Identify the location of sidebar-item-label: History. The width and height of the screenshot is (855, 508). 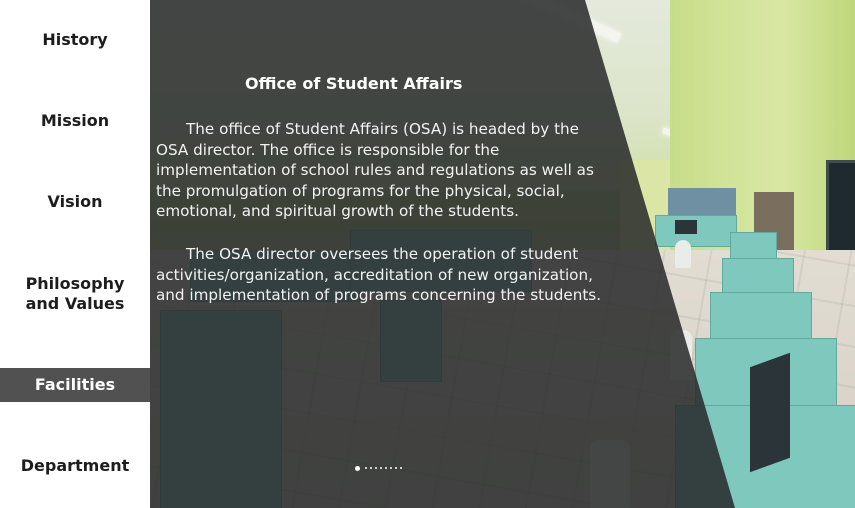
(75, 39).